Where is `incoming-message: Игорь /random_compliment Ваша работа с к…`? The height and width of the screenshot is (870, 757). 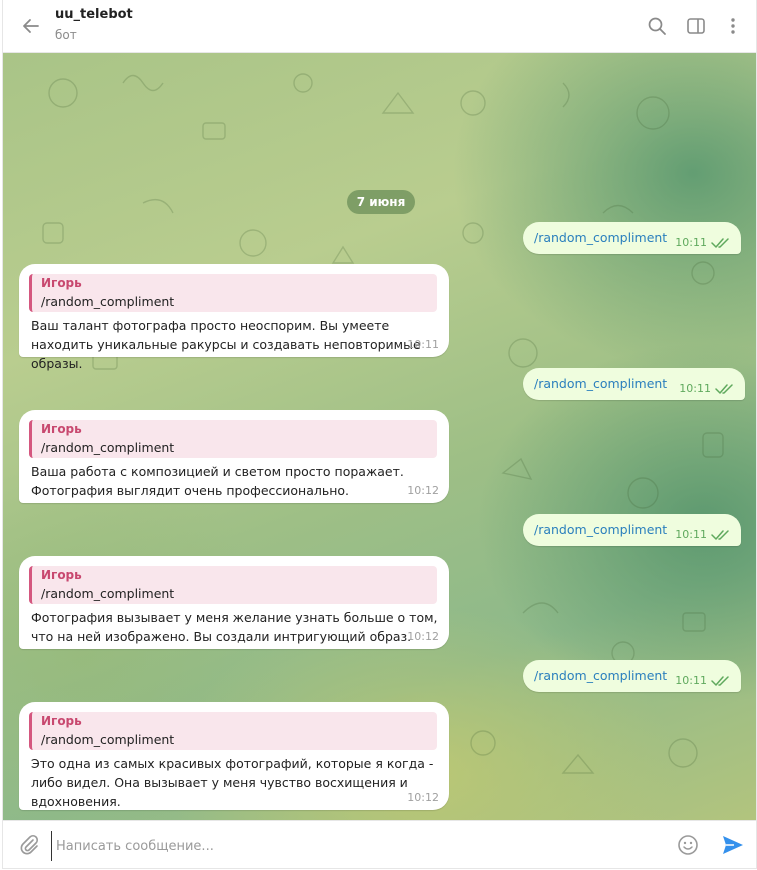 incoming-message: Игорь /random_compliment Ваша работа с к… is located at coordinates (234, 456).